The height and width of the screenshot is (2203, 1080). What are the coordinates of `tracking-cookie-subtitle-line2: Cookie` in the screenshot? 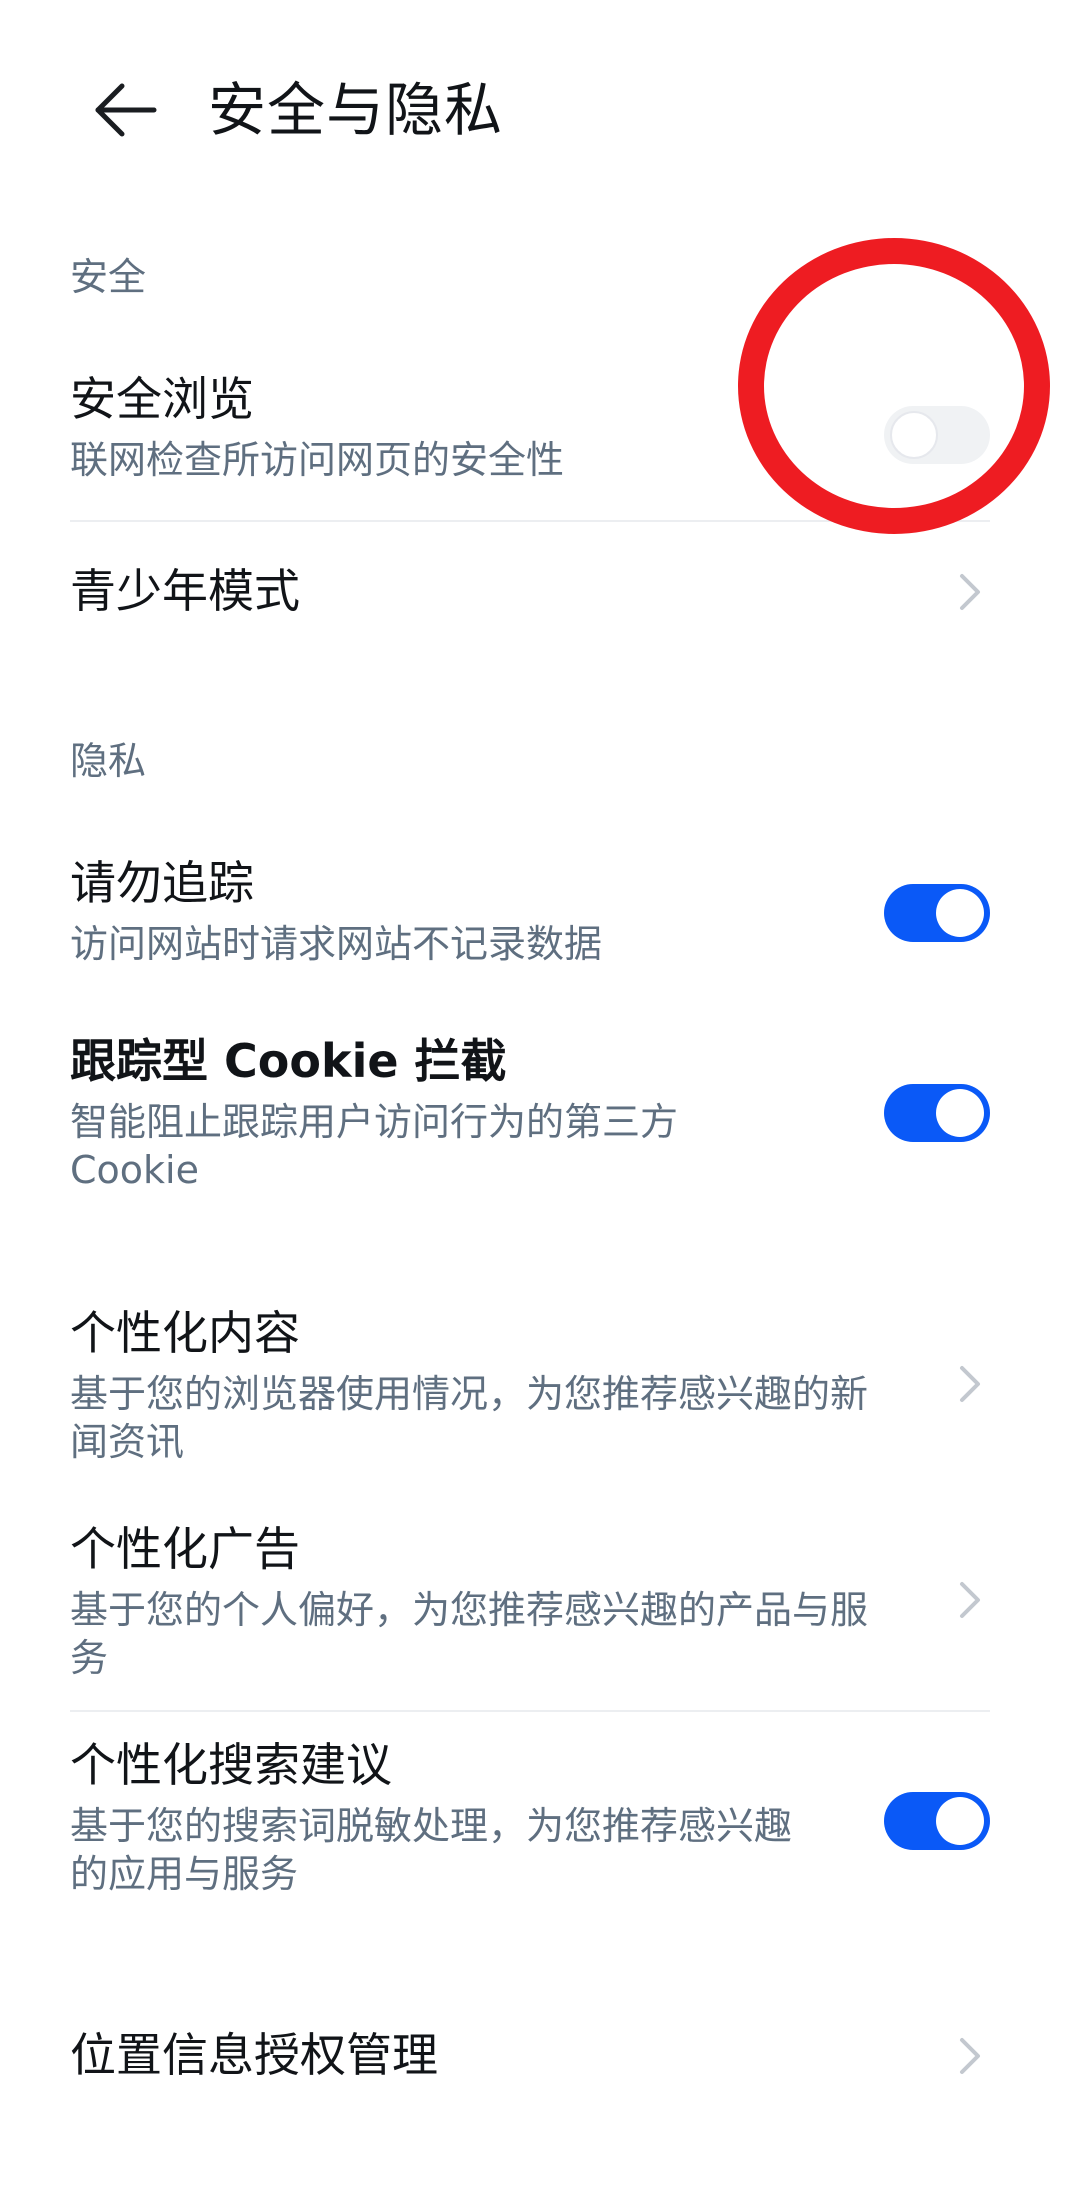 It's located at (134, 1170).